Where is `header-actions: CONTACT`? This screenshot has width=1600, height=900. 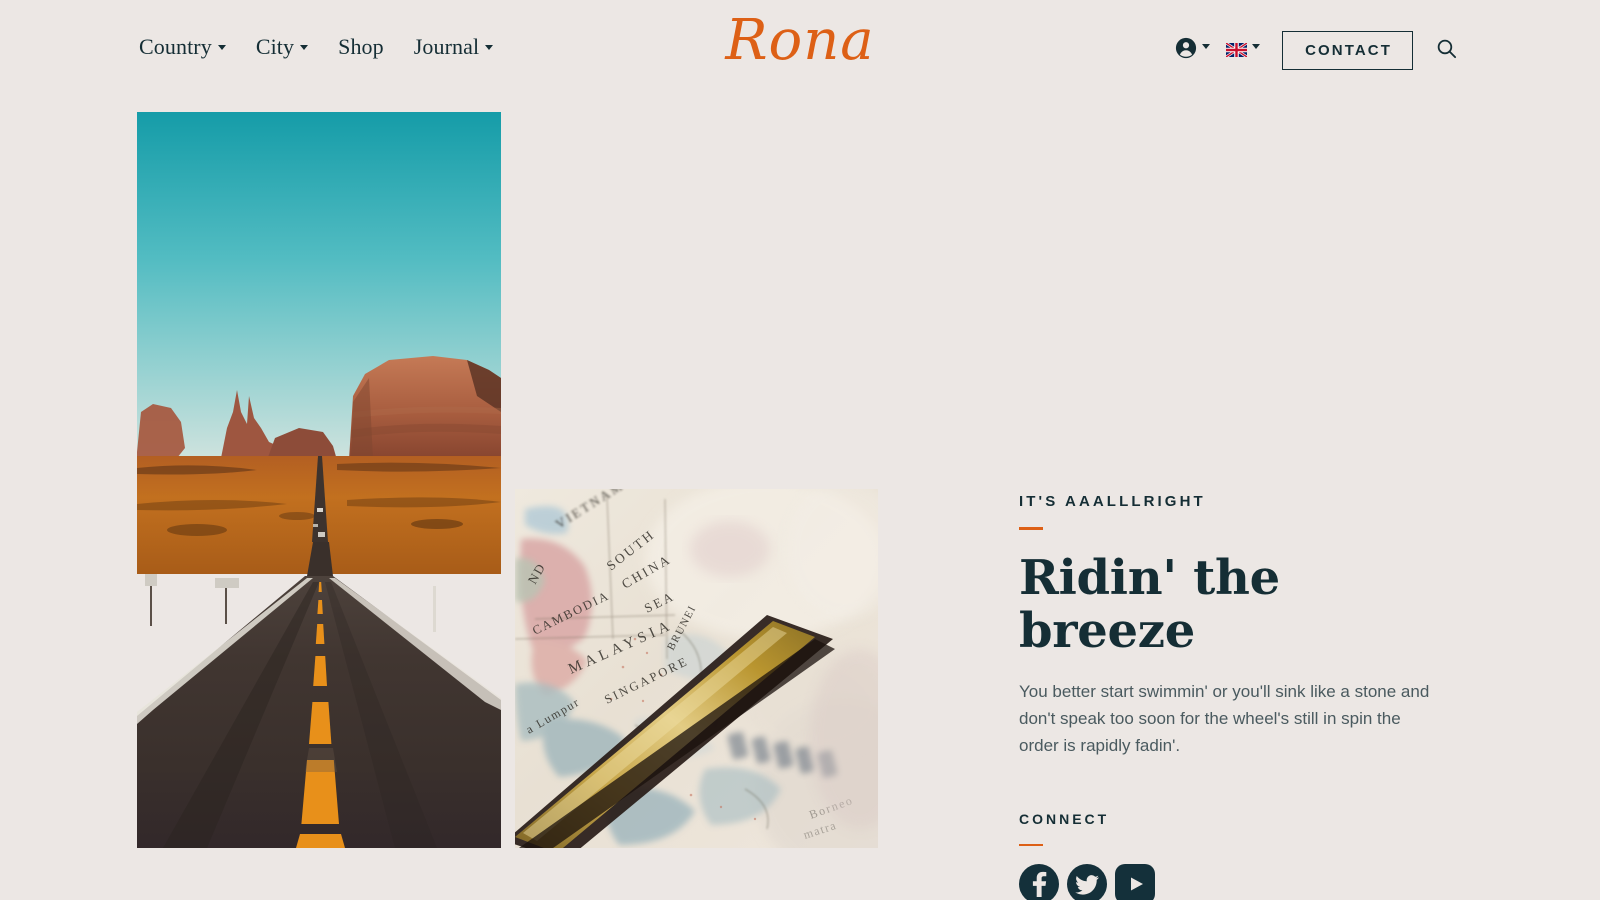
header-actions: CONTACT is located at coordinates (1312, 50).